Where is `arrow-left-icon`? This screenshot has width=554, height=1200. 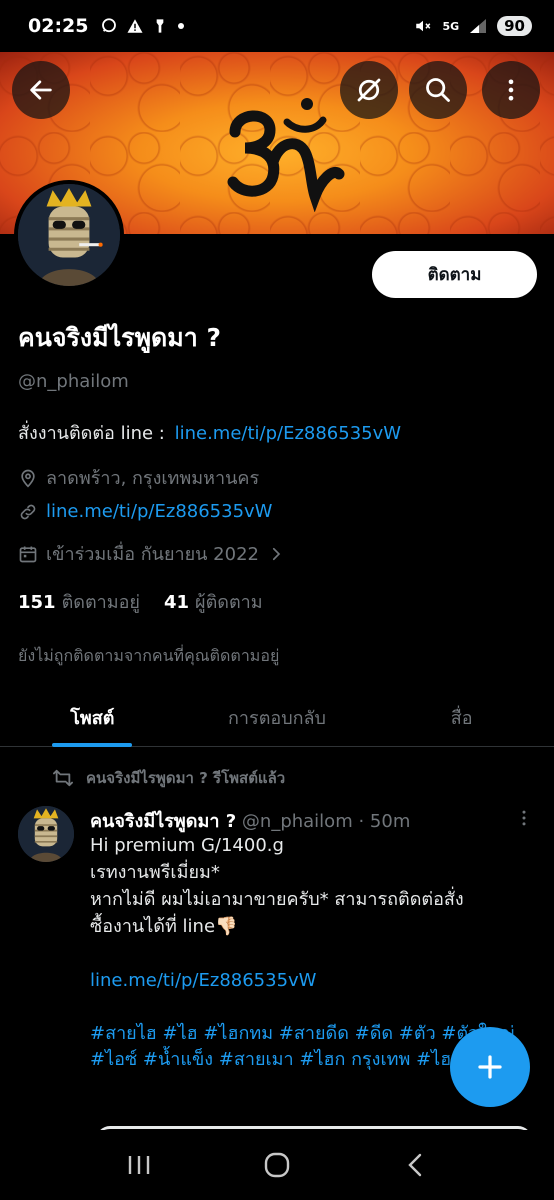
arrow-left-icon is located at coordinates (41, 90).